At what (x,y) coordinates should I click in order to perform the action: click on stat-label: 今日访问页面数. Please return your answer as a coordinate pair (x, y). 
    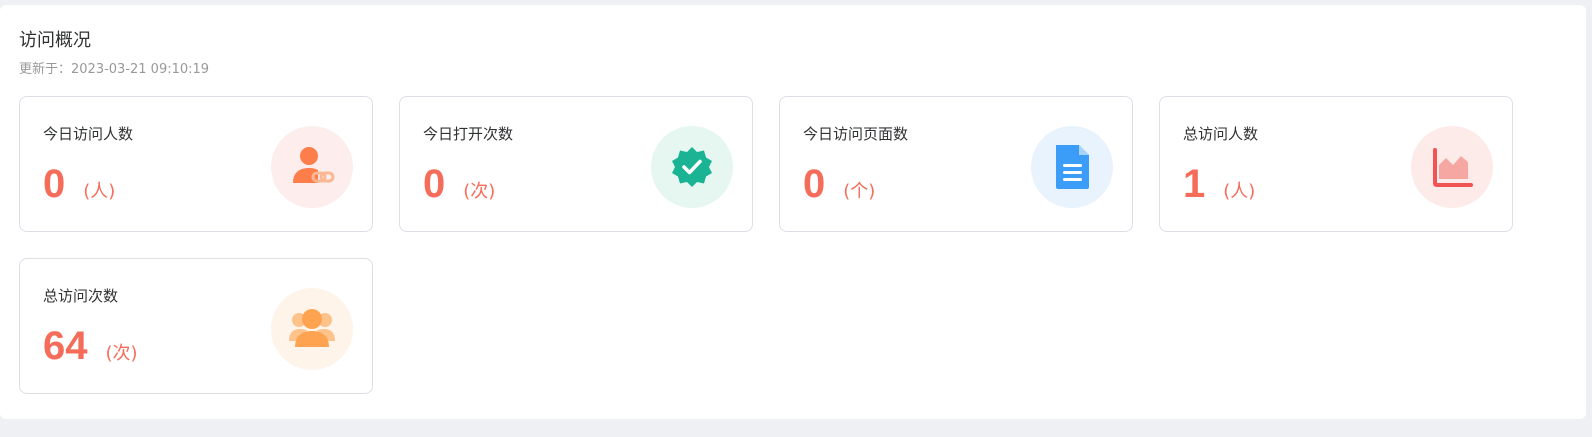
    Looking at the image, I should click on (856, 134).